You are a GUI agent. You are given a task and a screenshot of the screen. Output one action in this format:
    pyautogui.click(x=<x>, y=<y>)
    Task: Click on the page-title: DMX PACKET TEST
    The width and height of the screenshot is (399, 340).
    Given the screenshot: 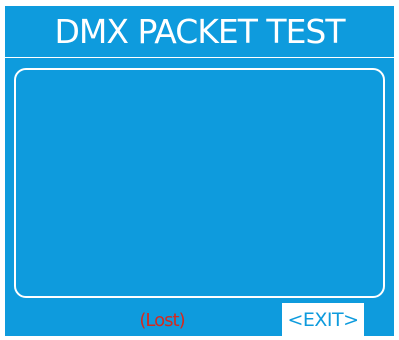 What is the action you would take?
    pyautogui.click(x=199, y=31)
    